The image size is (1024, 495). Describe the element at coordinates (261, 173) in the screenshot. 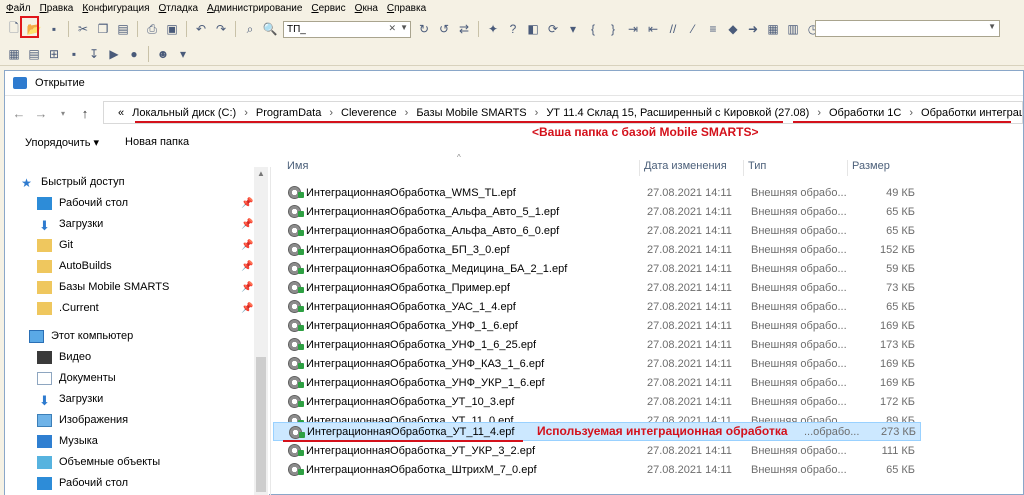

I see `scroll-up-icon: ▲` at that location.